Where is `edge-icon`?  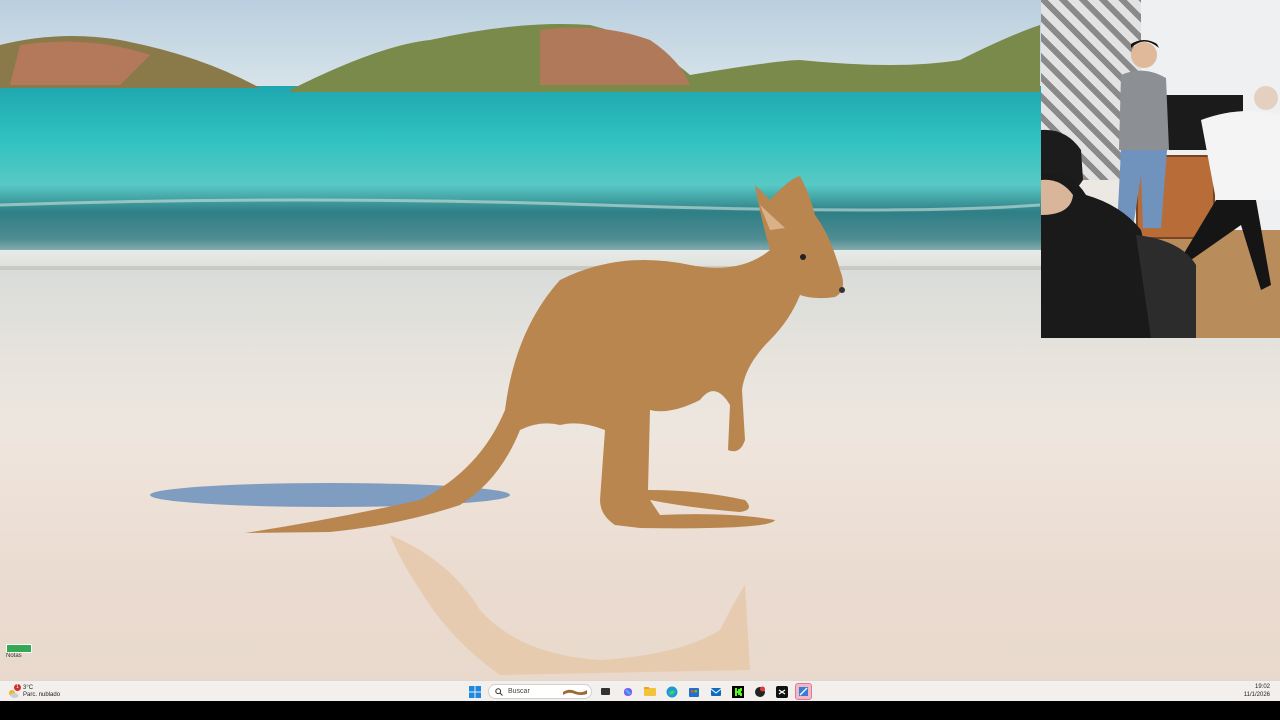 edge-icon is located at coordinates (671, 691).